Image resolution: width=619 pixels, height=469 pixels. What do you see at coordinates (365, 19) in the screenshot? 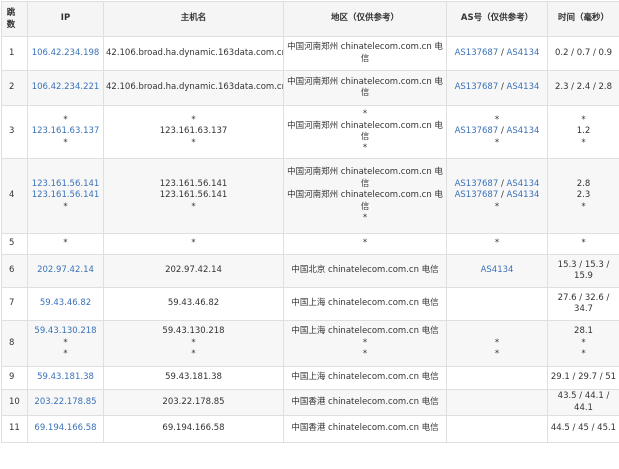
I see `header-region: 地区（仅供参考）` at bounding box center [365, 19].